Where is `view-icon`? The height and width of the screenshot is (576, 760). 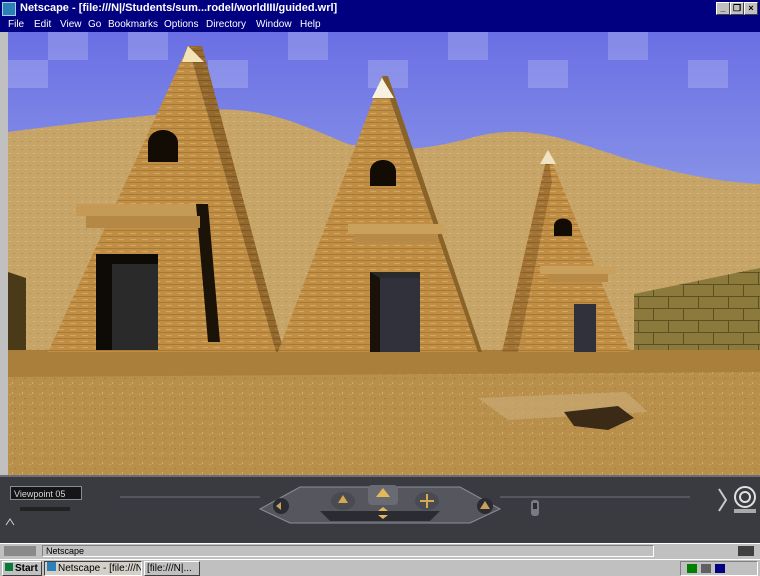
view-icon is located at coordinates (535, 509).